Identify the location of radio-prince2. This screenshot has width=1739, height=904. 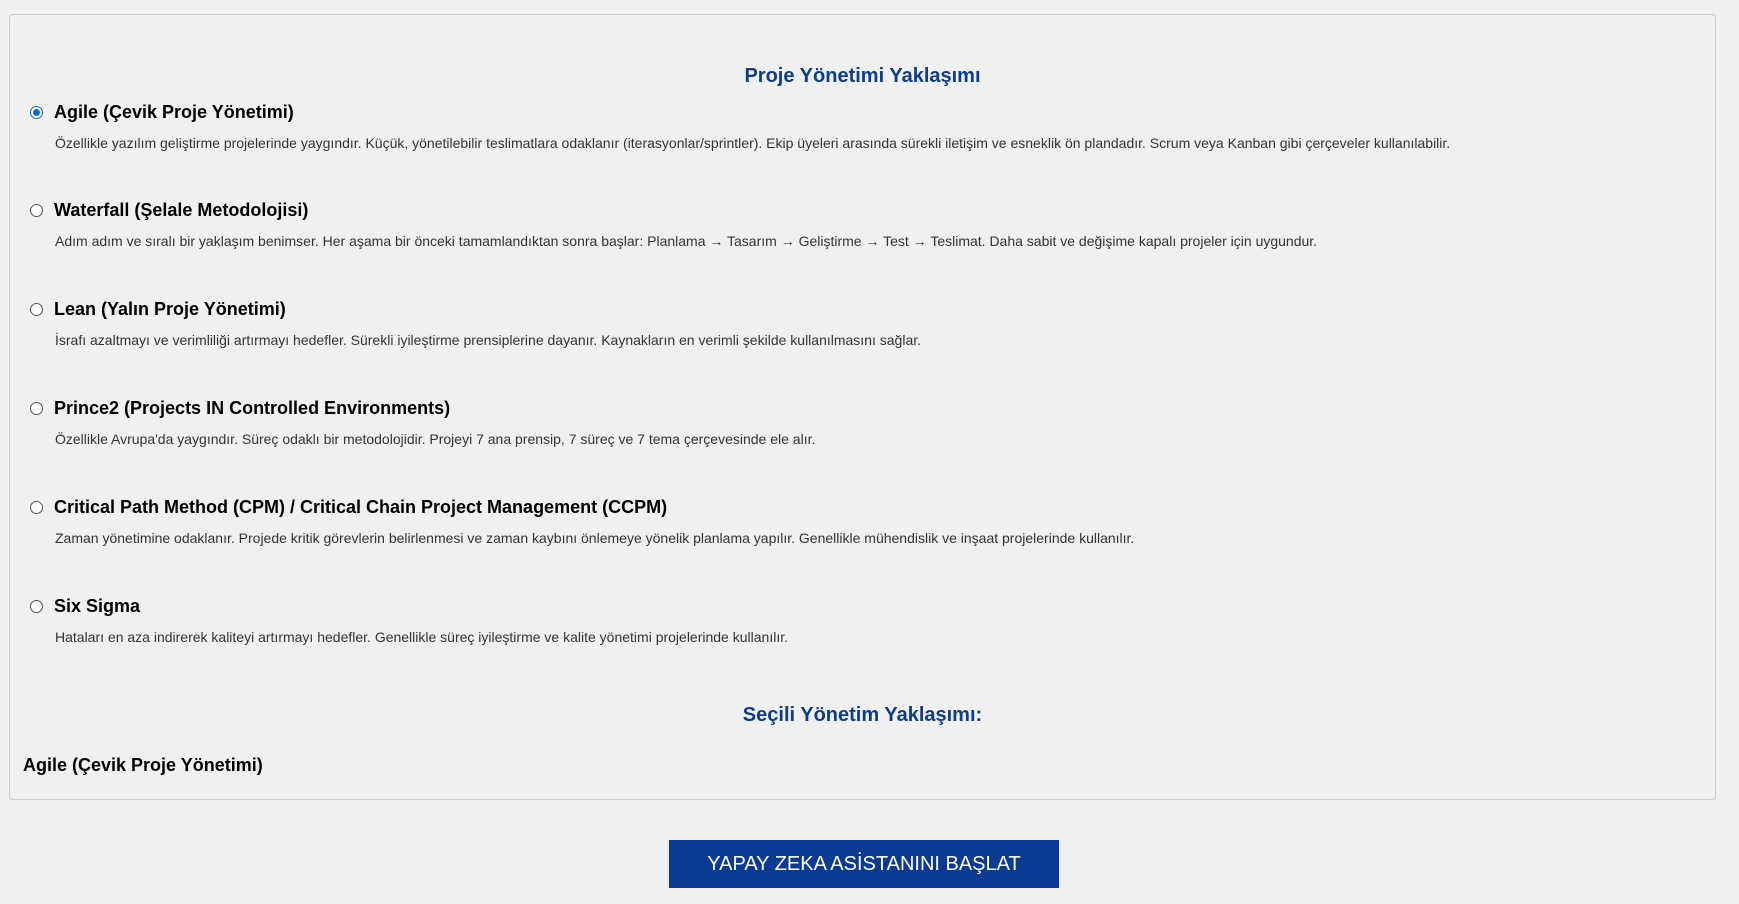
(36, 408).